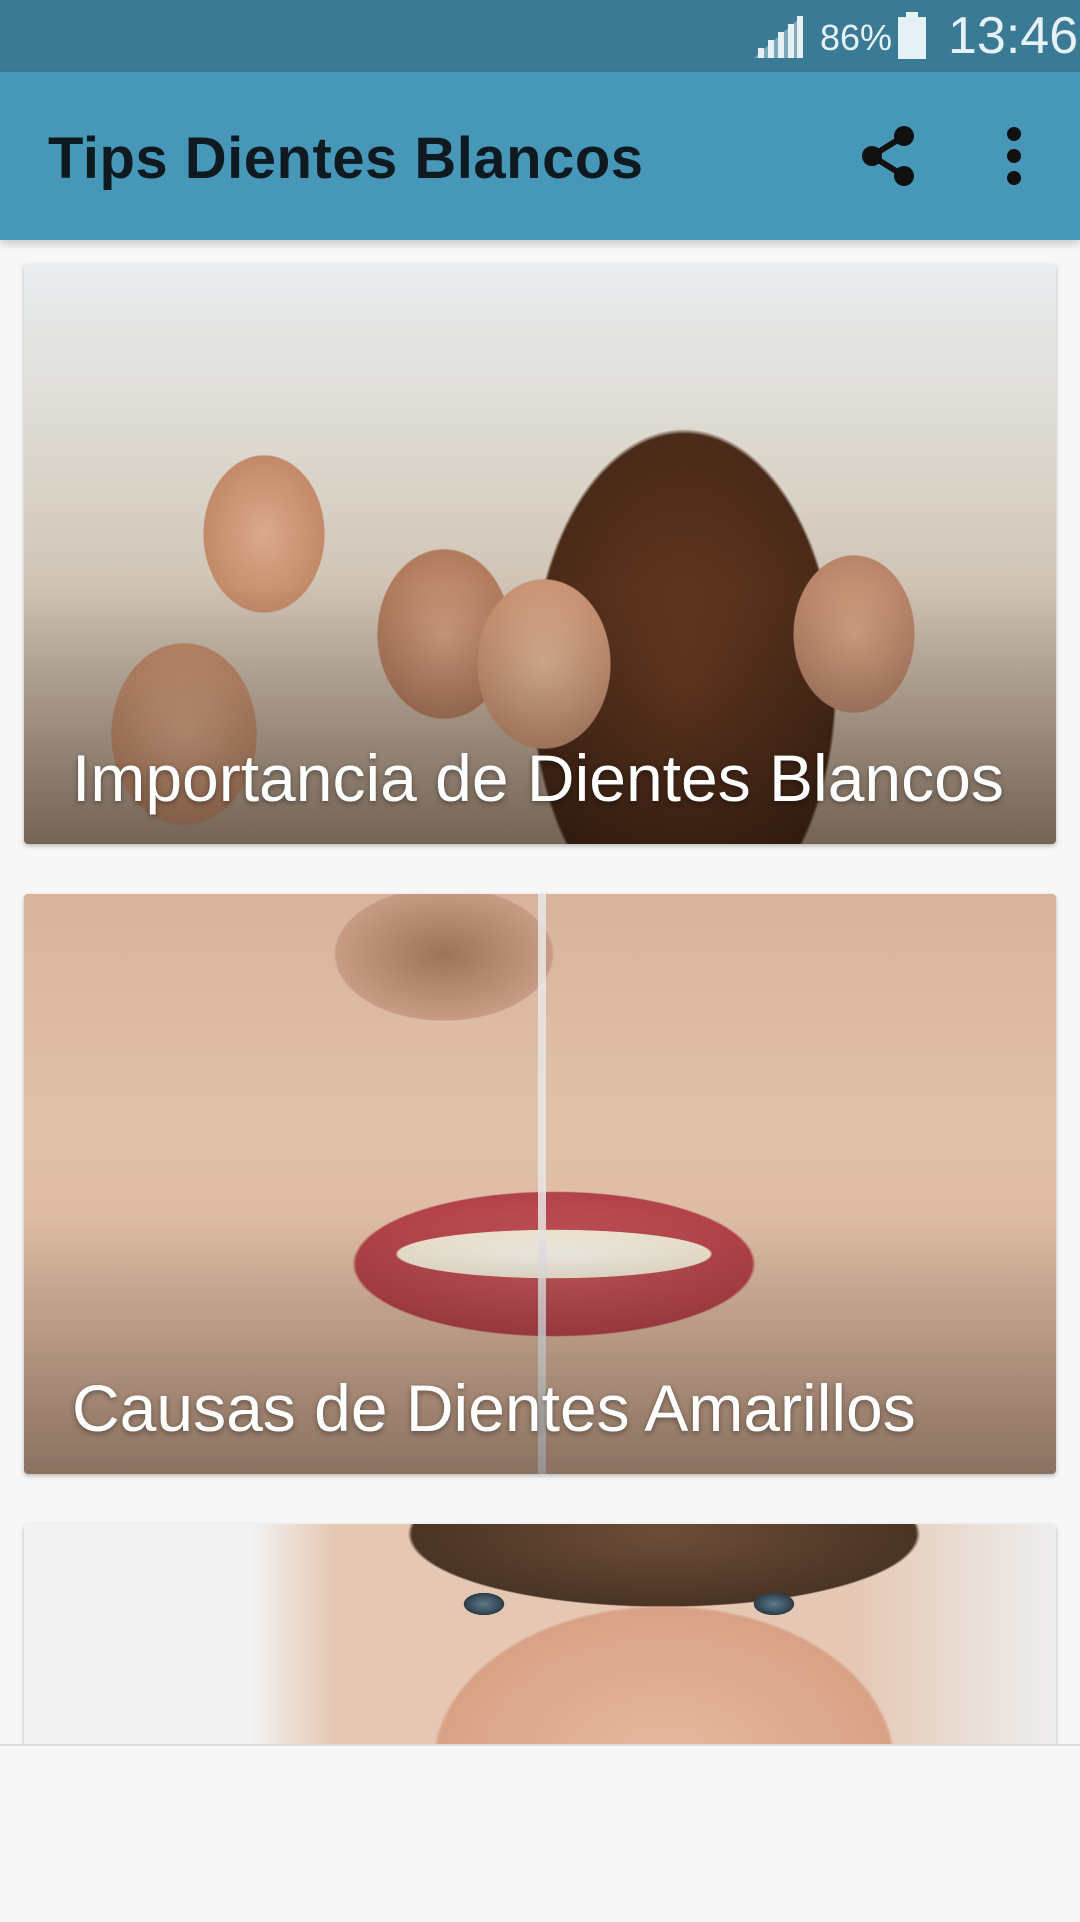  I want to click on battery-icon, so click(912, 35).